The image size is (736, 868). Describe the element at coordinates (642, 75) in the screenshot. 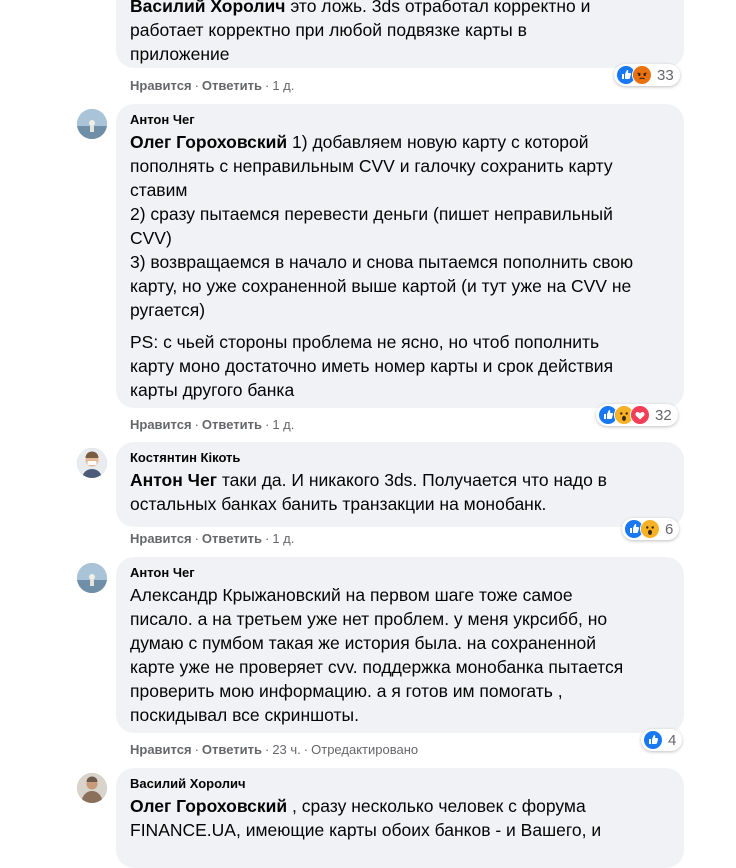

I see `angry-reaction-icon` at that location.